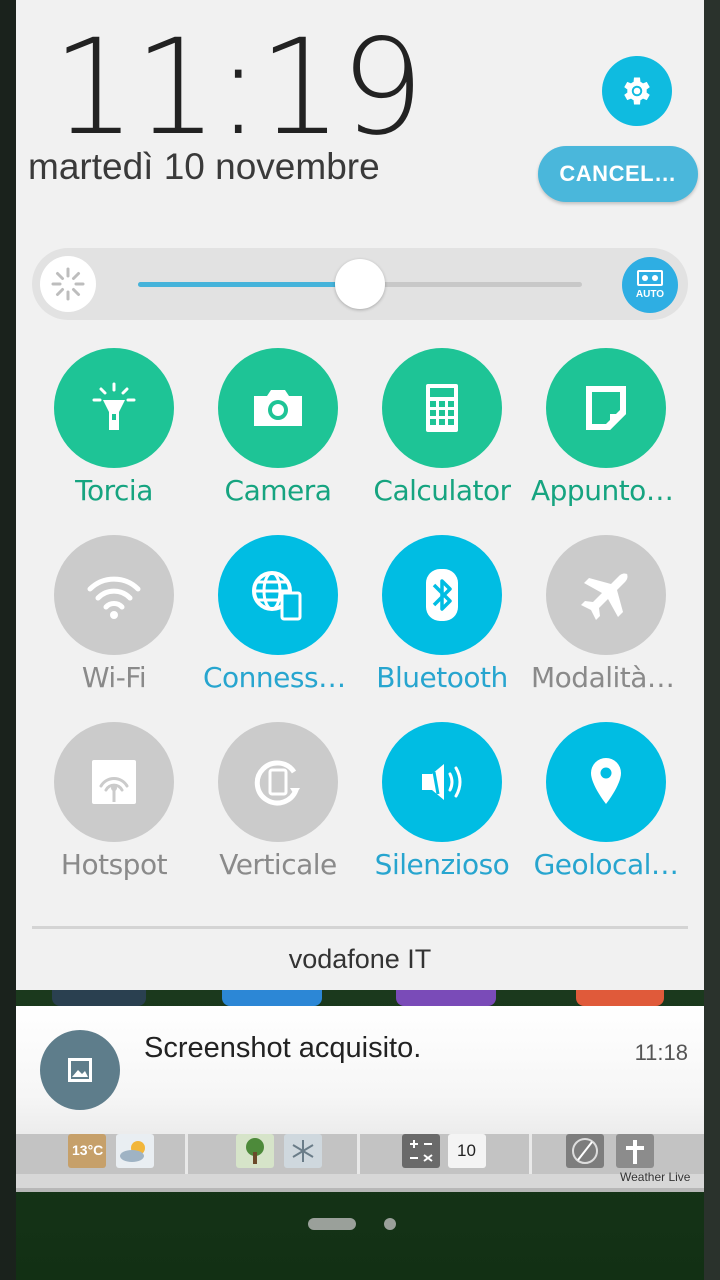 The height and width of the screenshot is (1280, 720). What do you see at coordinates (249, 284) in the screenshot?
I see `brightness-slider-fill` at bounding box center [249, 284].